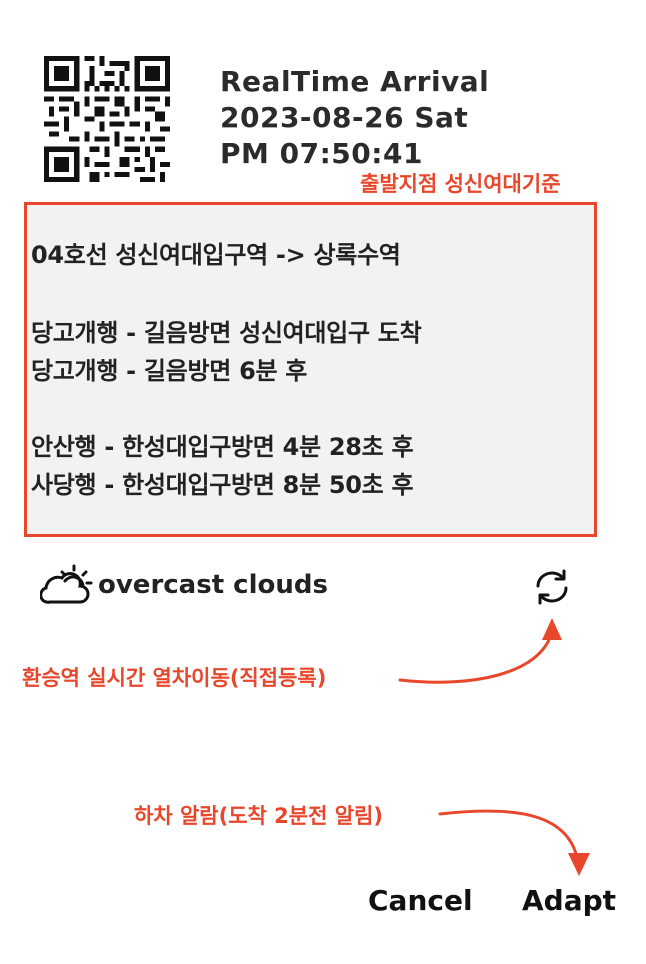  Describe the element at coordinates (509, 836) in the screenshot. I see `alarm-arrow` at that location.